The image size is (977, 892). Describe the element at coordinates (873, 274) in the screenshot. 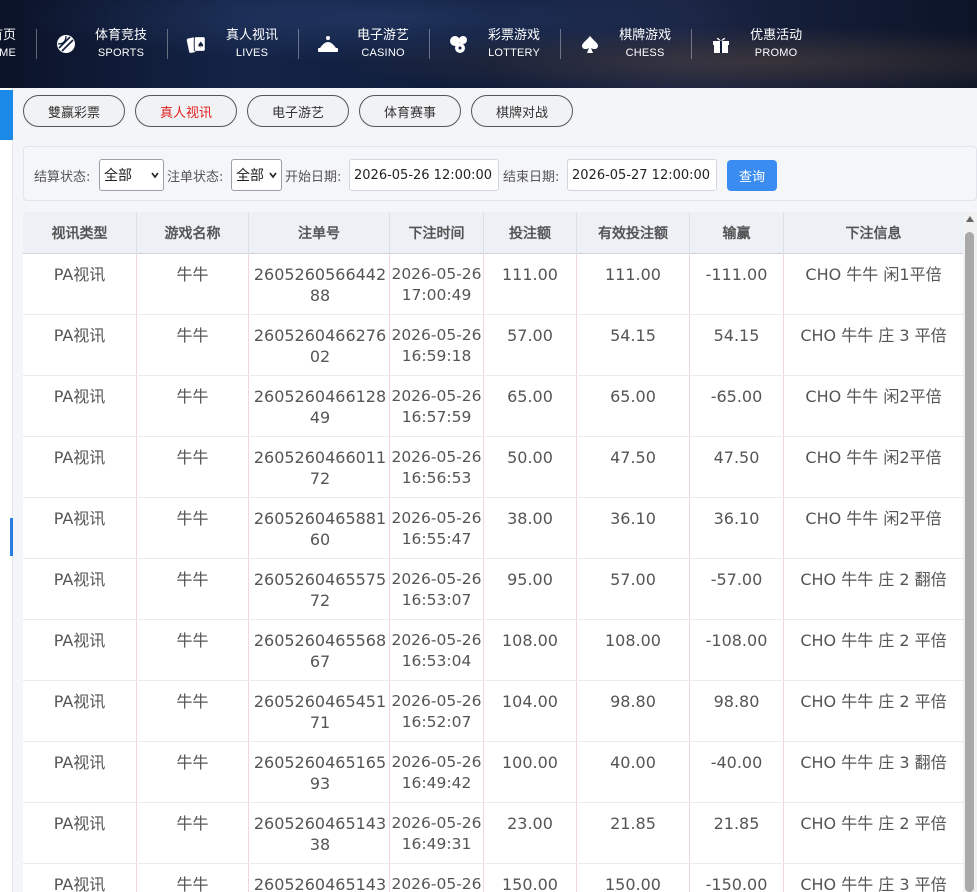

I see `cell-bet-info: CHO 牛牛 闲1平倍` at that location.